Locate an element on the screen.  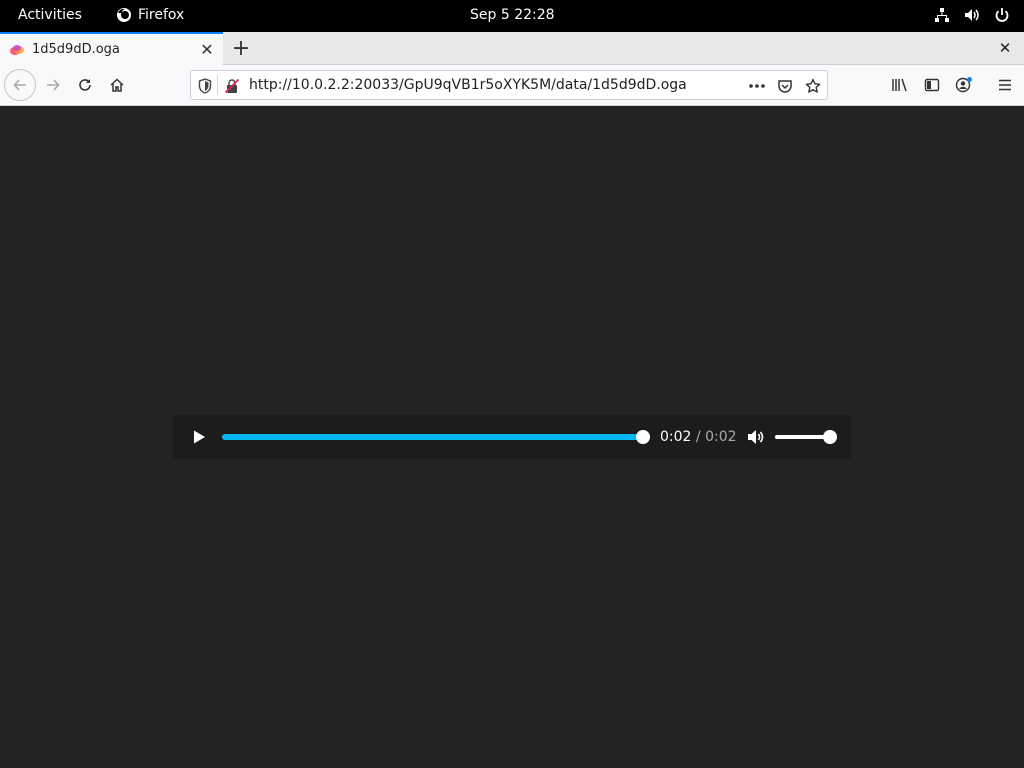
seek-bar-progress is located at coordinates (432, 437).